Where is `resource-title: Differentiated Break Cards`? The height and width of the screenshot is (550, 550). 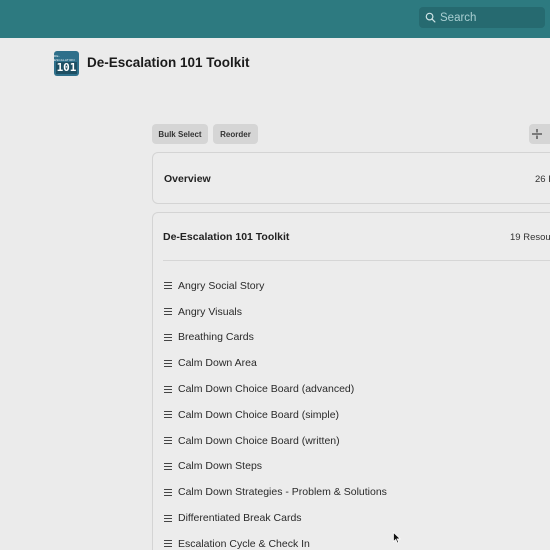 resource-title: Differentiated Break Cards is located at coordinates (240, 518).